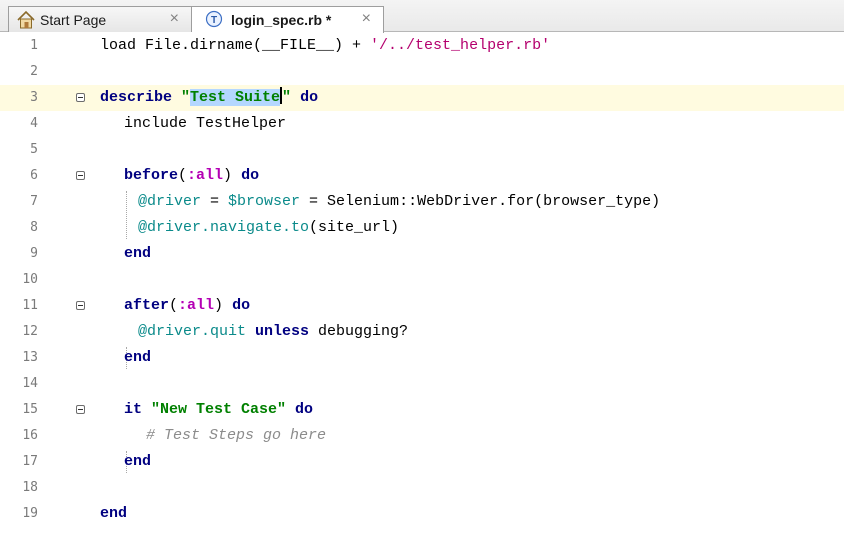 This screenshot has width=844, height=534. What do you see at coordinates (187, 305) in the screenshot?
I see `code-text: after(:all) do` at bounding box center [187, 305].